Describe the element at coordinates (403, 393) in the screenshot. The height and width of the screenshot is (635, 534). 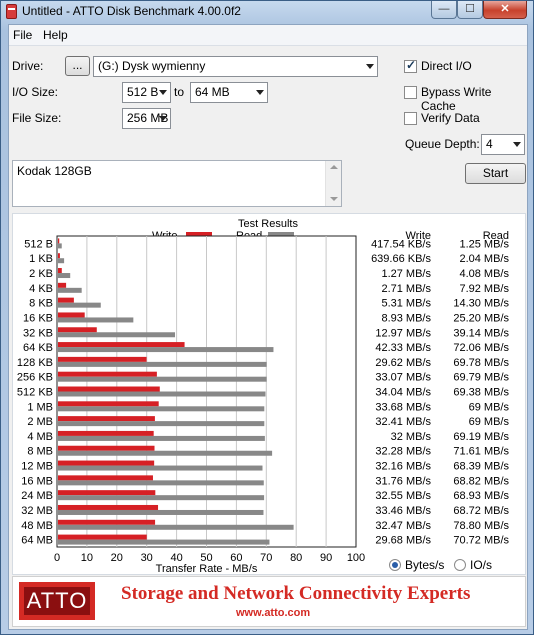
I see `write-value: 34.04 MB/s` at that location.